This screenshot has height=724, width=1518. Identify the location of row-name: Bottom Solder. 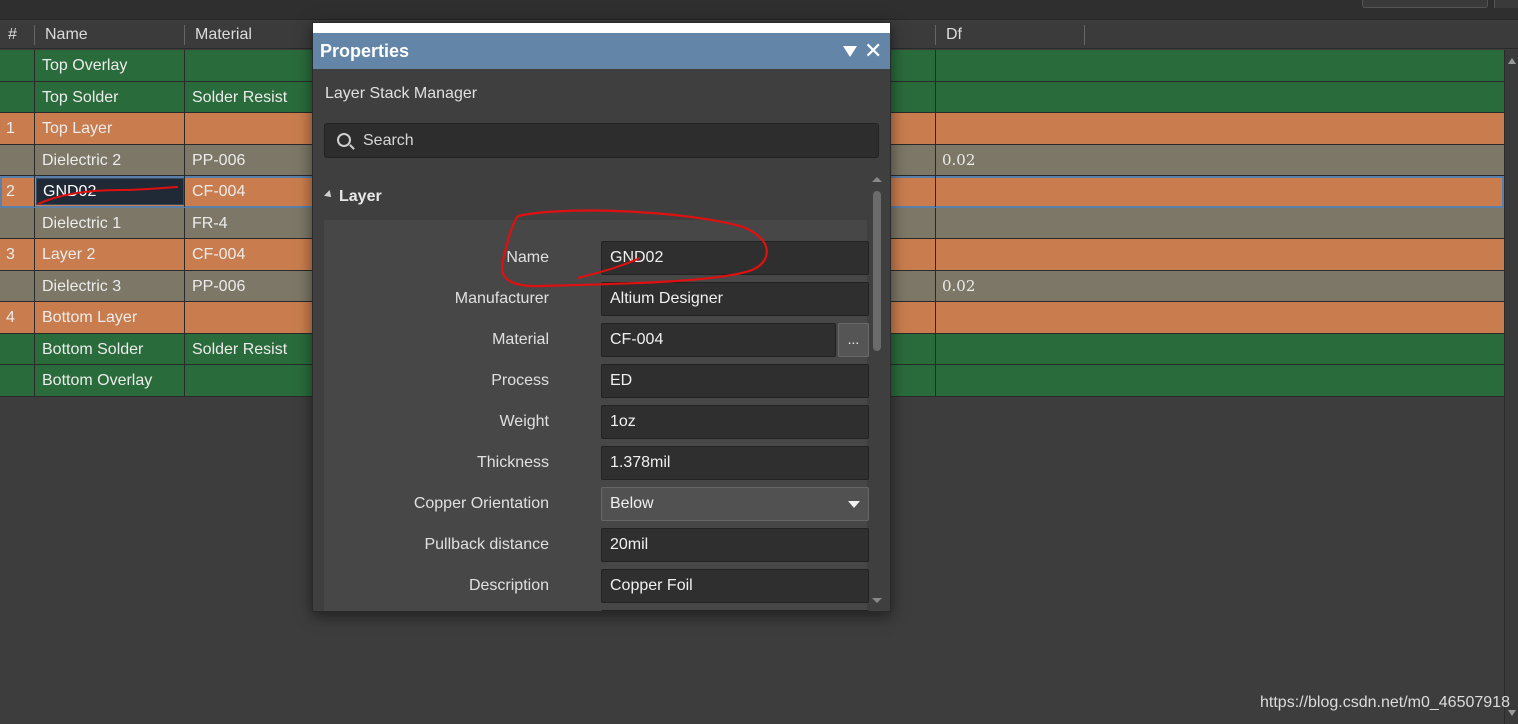
(93, 349).